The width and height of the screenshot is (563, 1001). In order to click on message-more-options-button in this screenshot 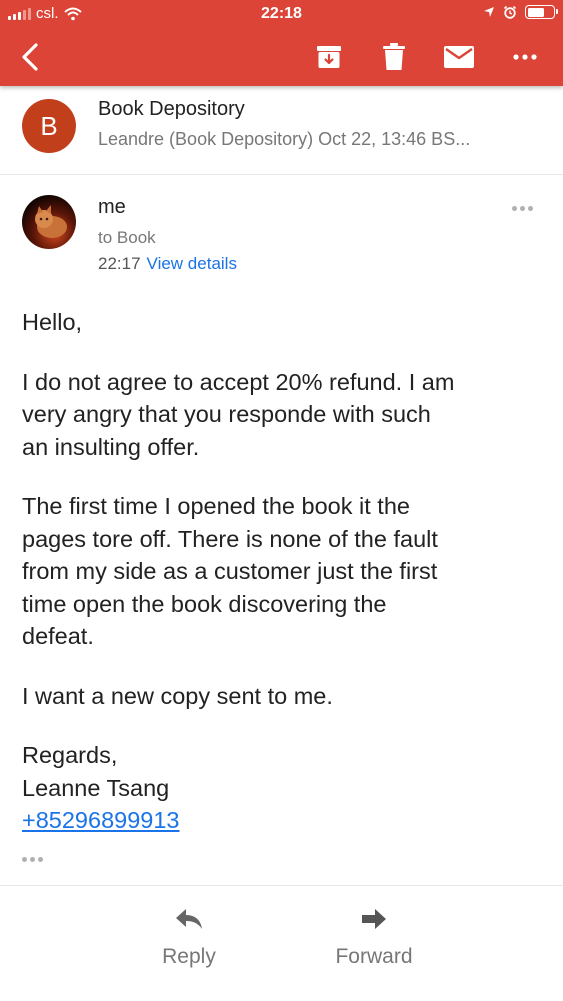, I will do `click(522, 208)`.